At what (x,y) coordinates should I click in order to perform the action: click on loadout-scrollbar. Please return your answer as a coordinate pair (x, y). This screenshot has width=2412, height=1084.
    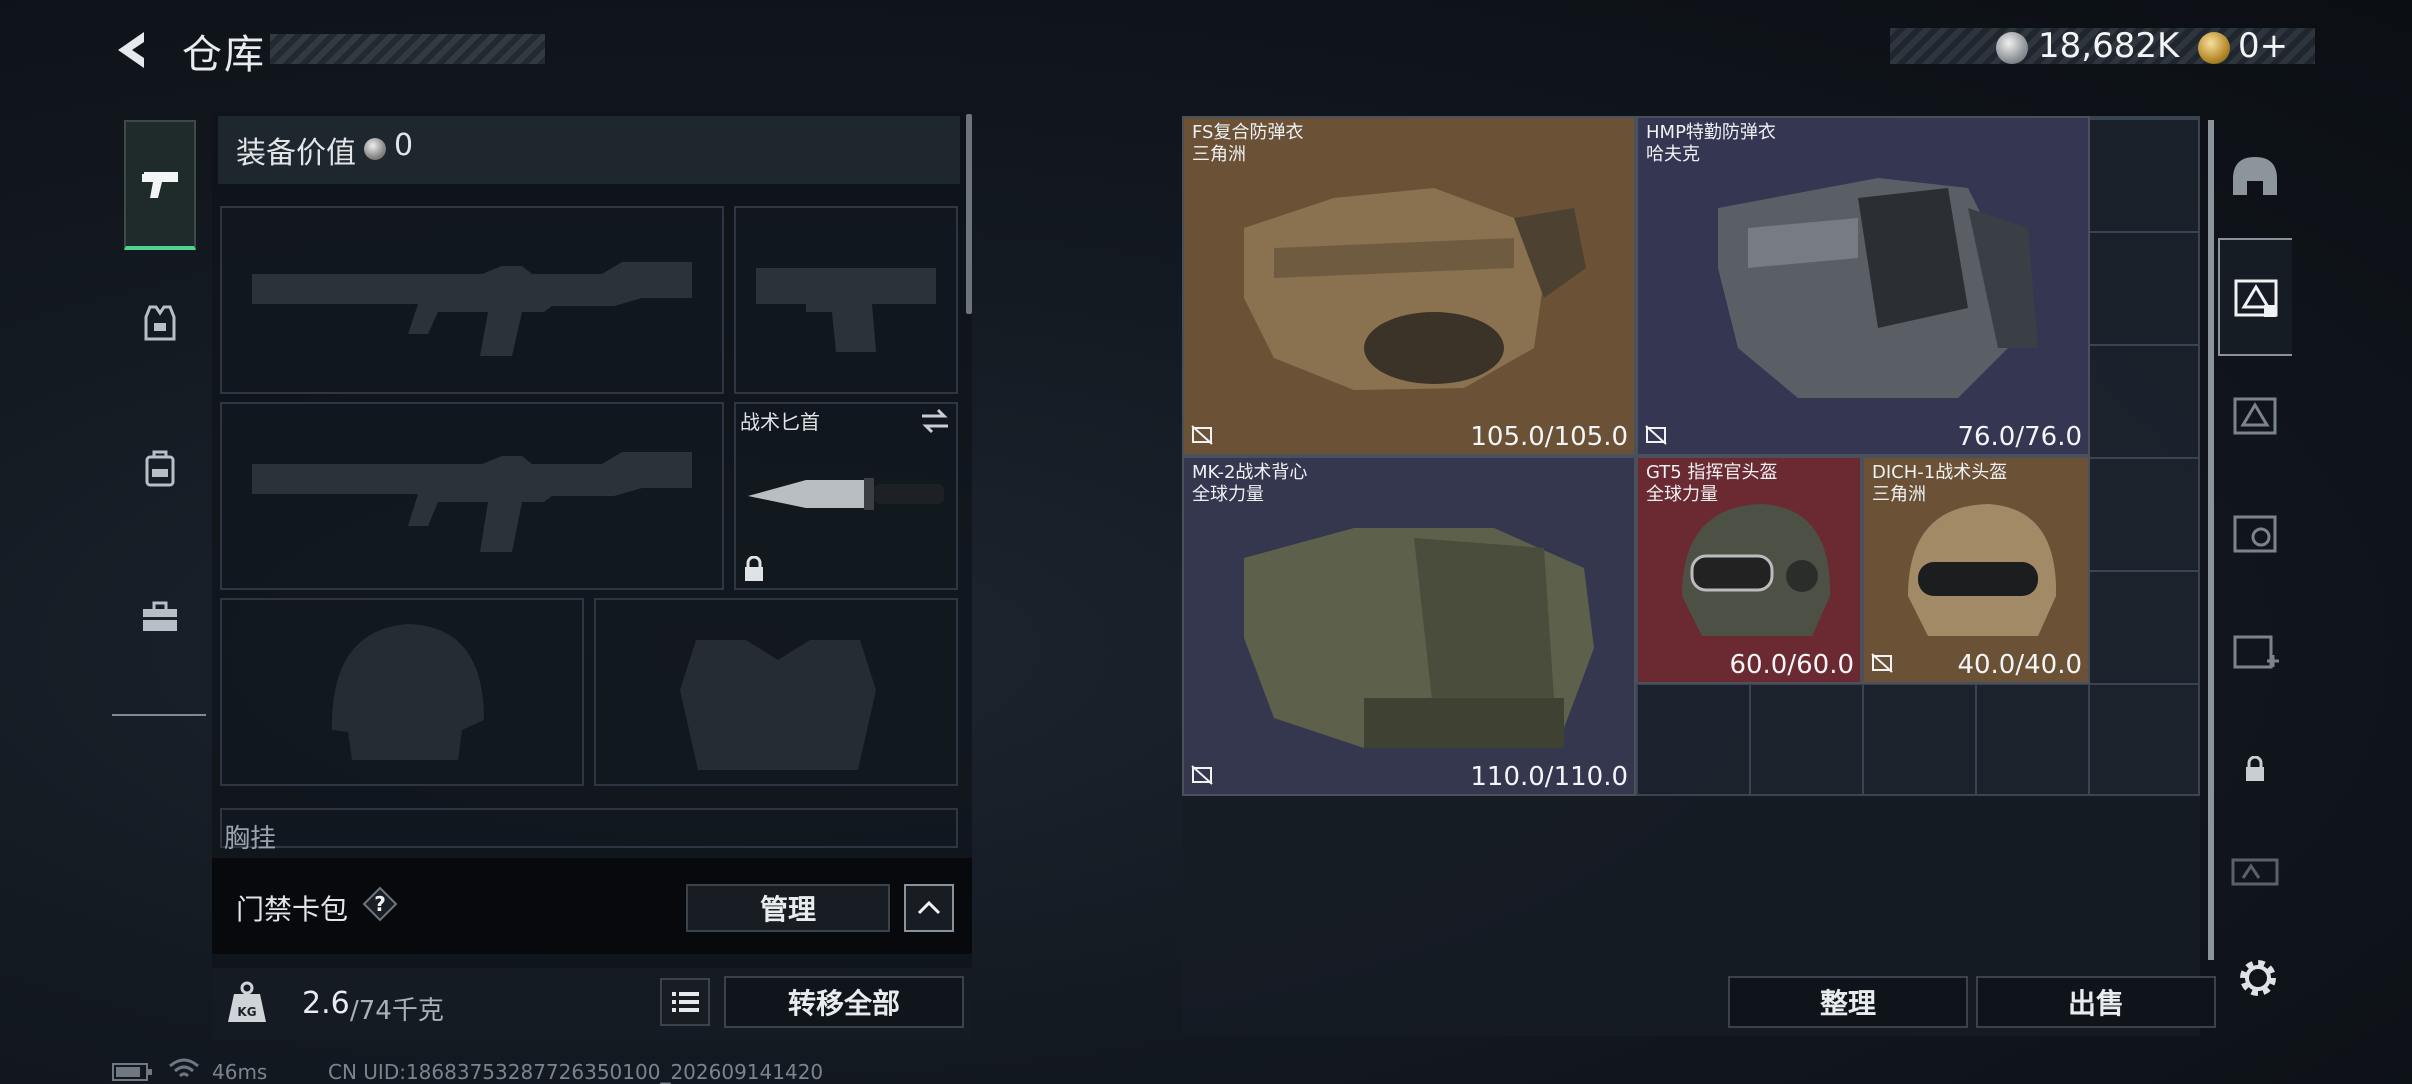
    Looking at the image, I should click on (969, 214).